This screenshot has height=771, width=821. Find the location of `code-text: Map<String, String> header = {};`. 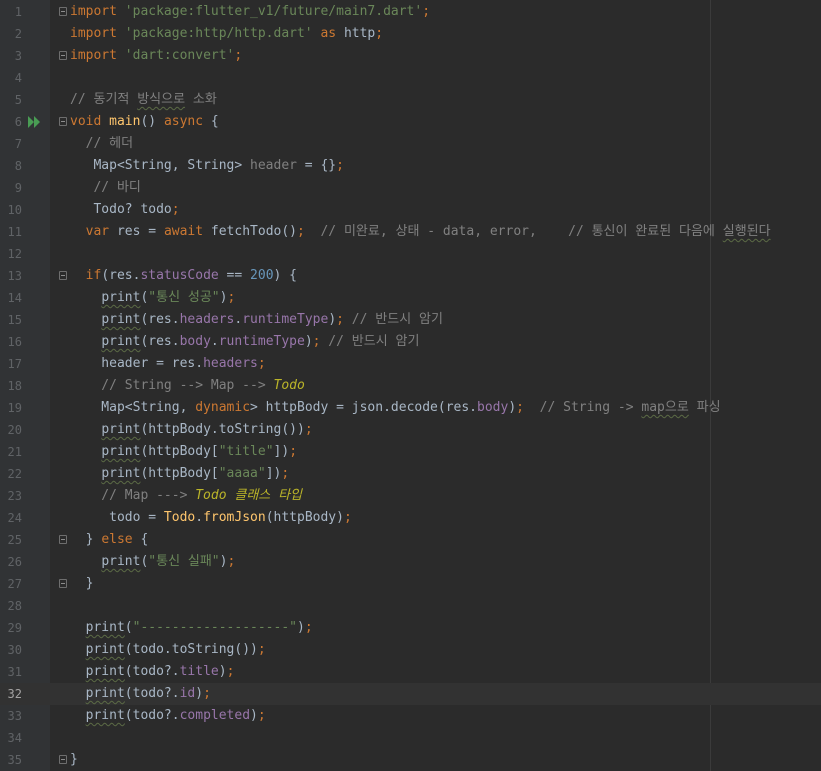

code-text: Map<String, String> header = {}; is located at coordinates (206, 166).